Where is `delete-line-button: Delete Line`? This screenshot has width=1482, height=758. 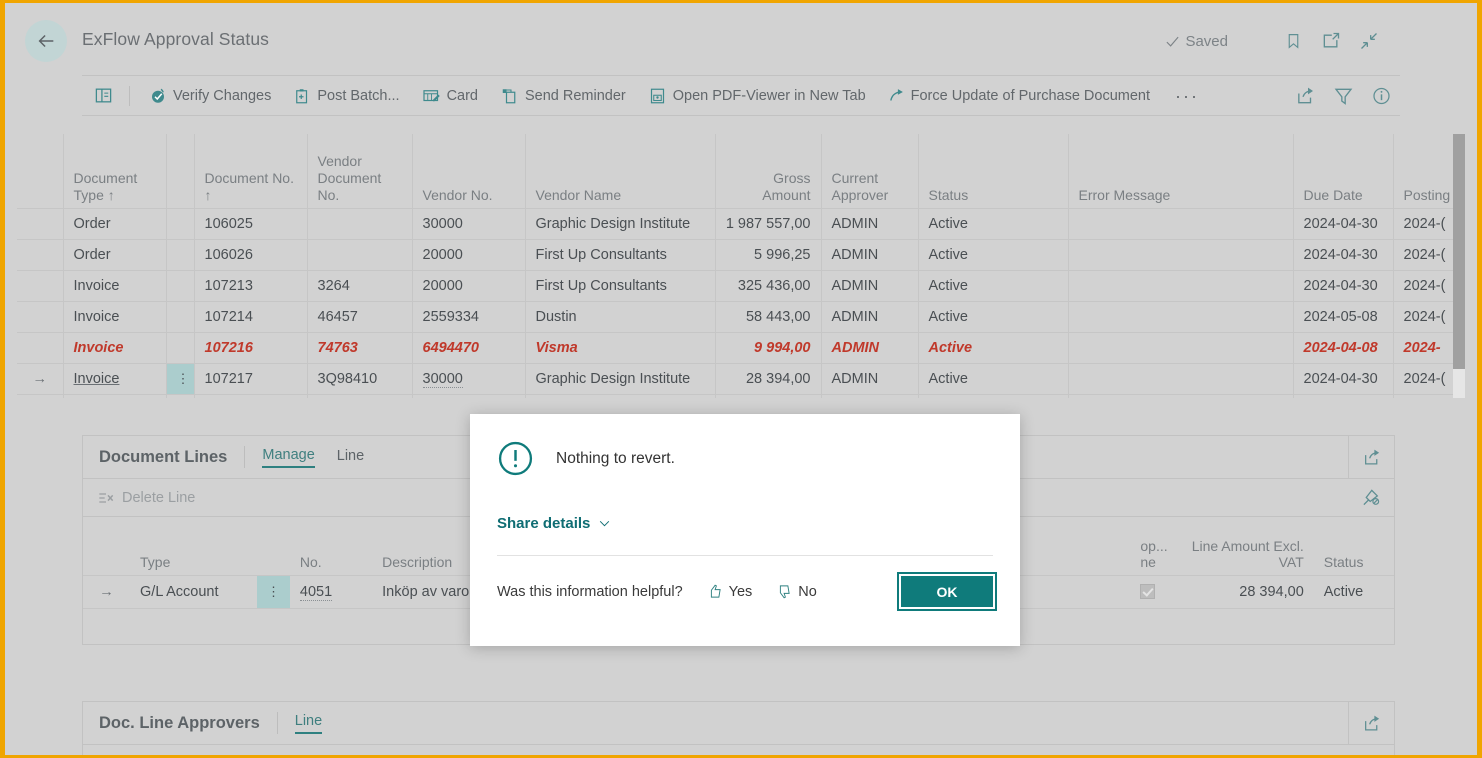 delete-line-button: Delete Line is located at coordinates (146, 498).